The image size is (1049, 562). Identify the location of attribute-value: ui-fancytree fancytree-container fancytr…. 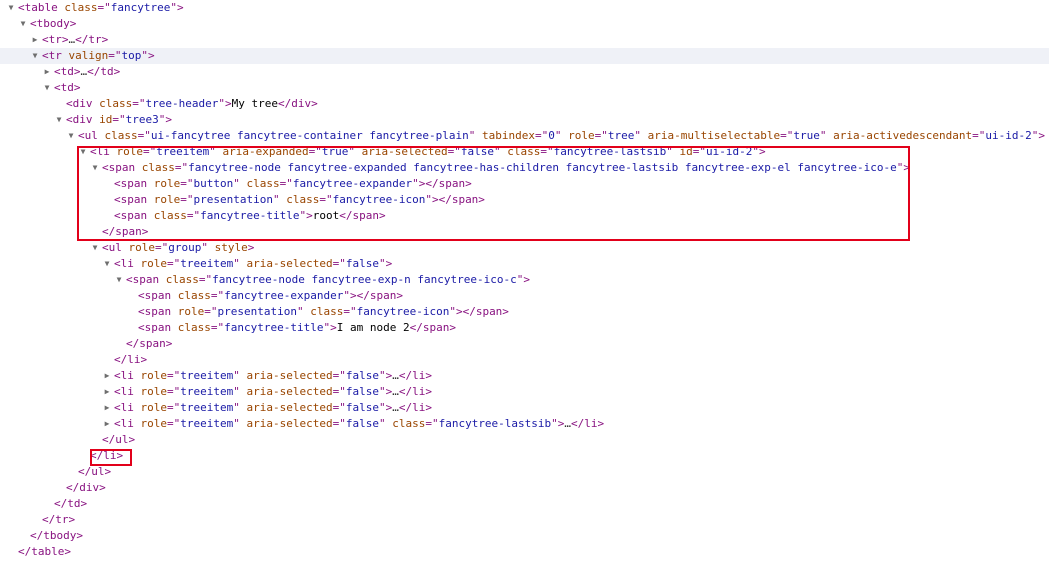
(309, 135).